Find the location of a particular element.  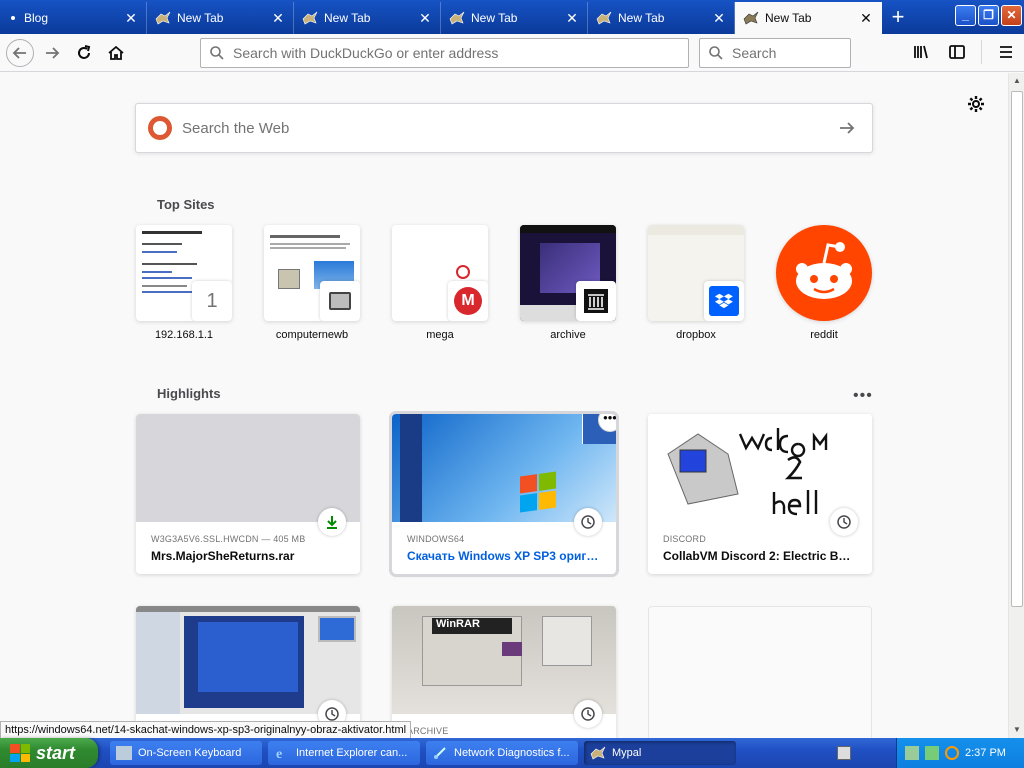

web-search-placeholder: Search the Web is located at coordinates (236, 128).